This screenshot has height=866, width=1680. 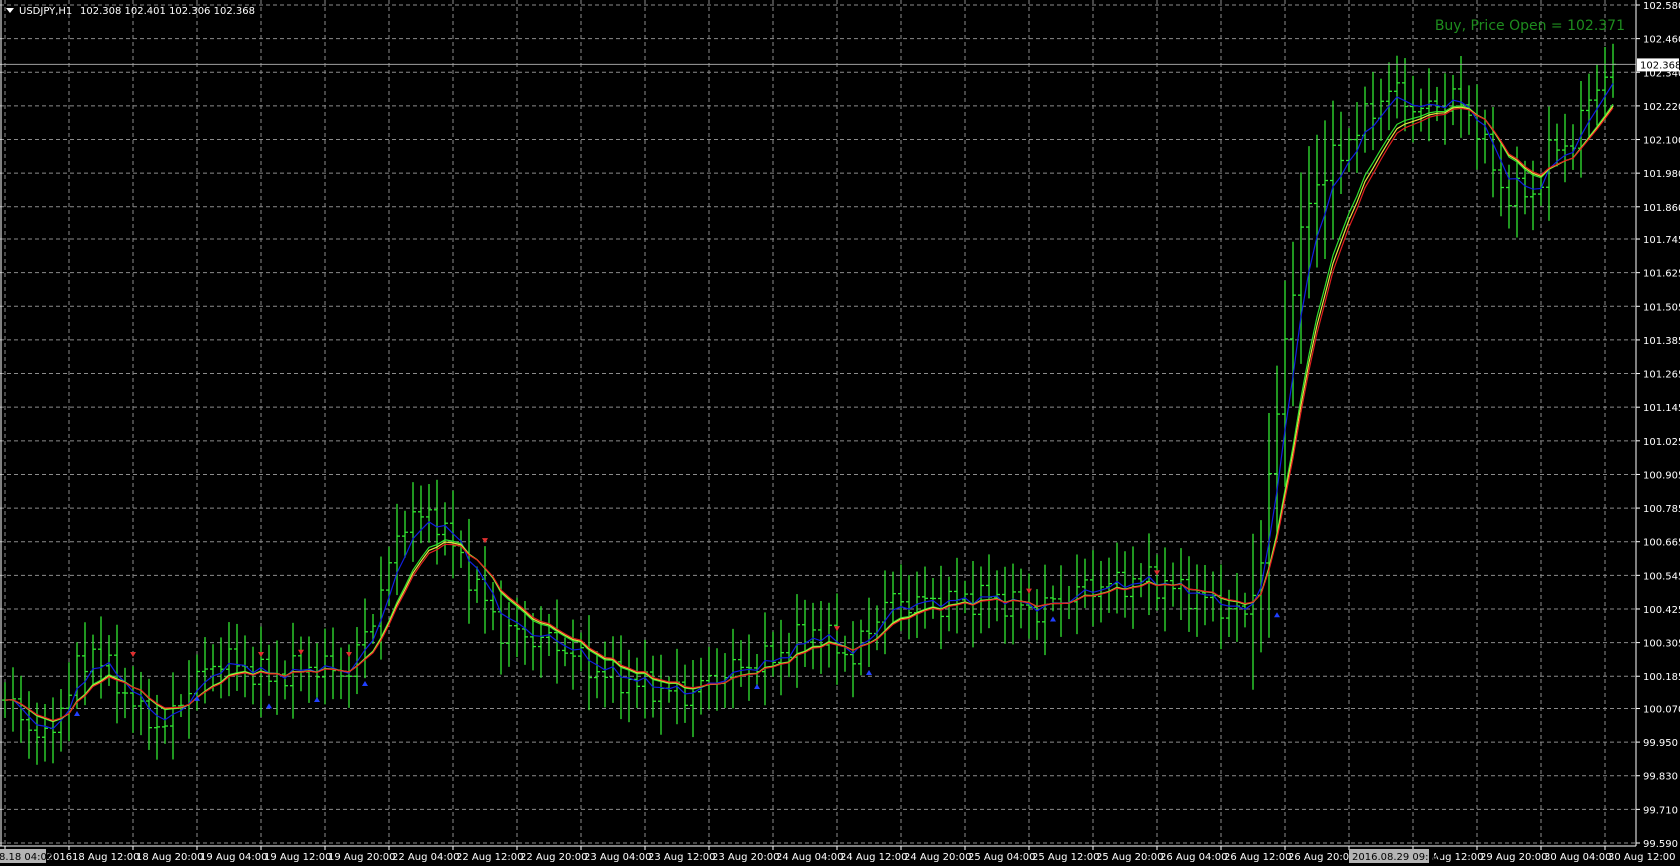 What do you see at coordinates (233, 857) in the screenshot?
I see `time-tick-label: 19 Aug 04:00` at bounding box center [233, 857].